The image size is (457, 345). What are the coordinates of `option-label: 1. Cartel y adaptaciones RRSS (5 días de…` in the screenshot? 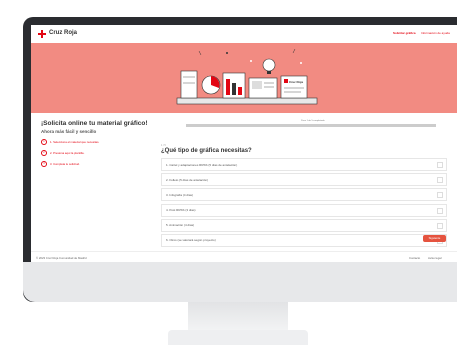 It's located at (202, 164).